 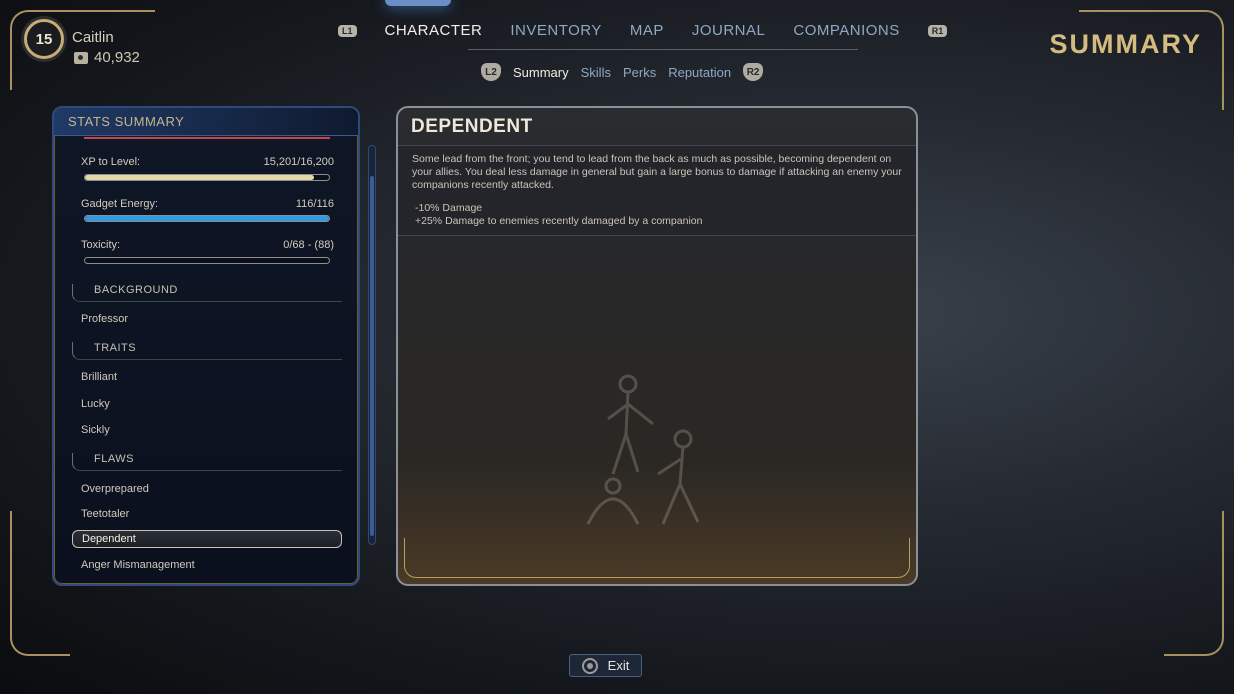 I want to click on r1-button-icon: R1, so click(x=937, y=30).